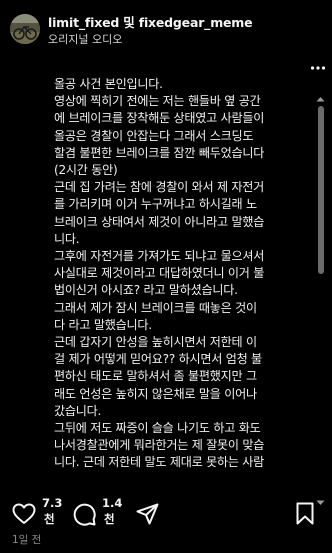 The height and width of the screenshot is (553, 332). I want to click on caption-line: 올공은 경찰이 안잡는다 그래서 스크딩도, so click(154, 135).